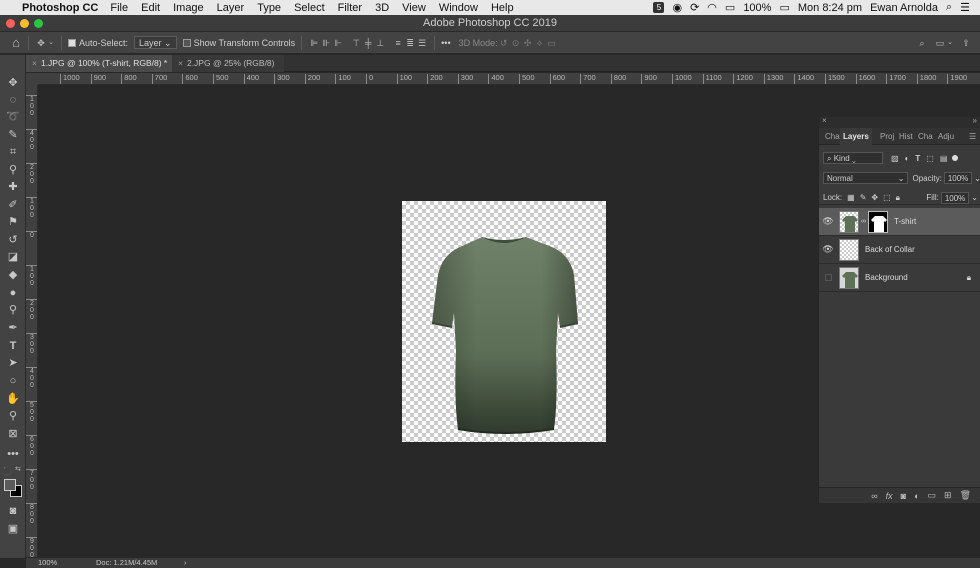 The height and width of the screenshot is (568, 980). Describe the element at coordinates (185, 563) in the screenshot. I see `status-menu-arrow: ›` at that location.